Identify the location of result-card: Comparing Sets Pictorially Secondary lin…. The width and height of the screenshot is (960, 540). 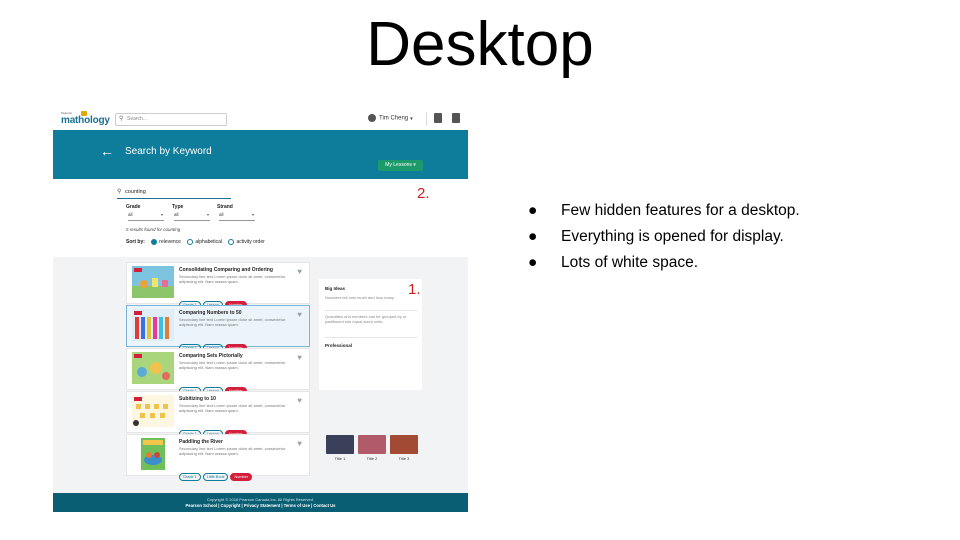
(218, 371).